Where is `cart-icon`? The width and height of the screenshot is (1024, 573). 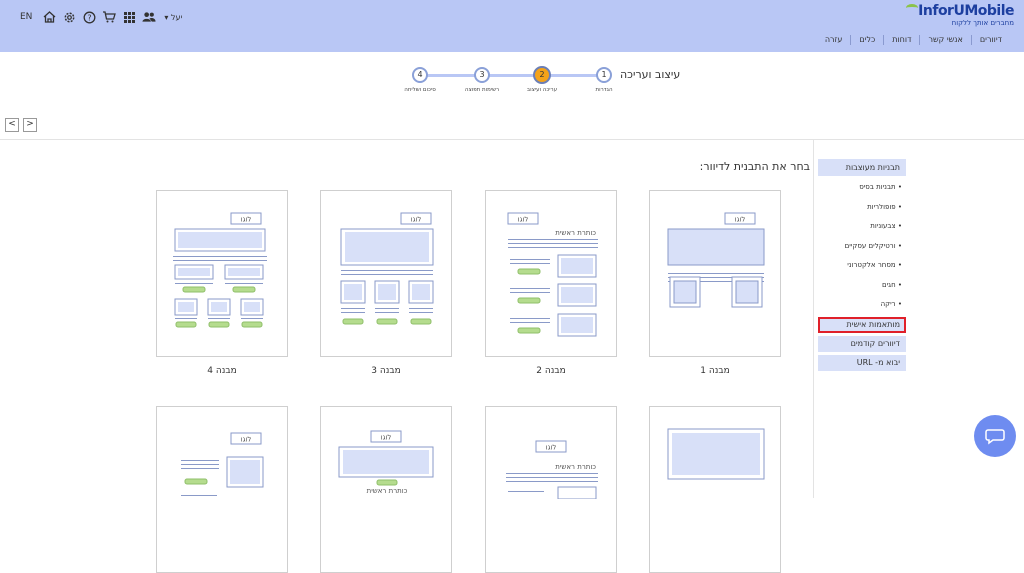
cart-icon is located at coordinates (109, 17).